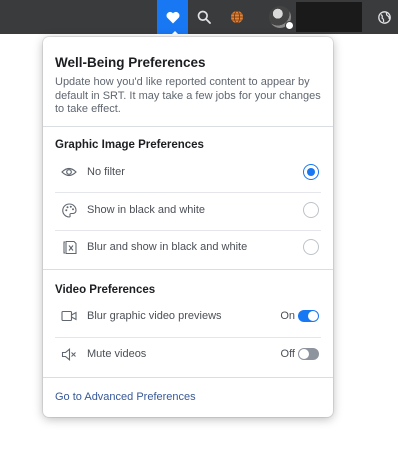  What do you see at coordinates (311, 210) in the screenshot?
I see `radio-black-and-white` at bounding box center [311, 210].